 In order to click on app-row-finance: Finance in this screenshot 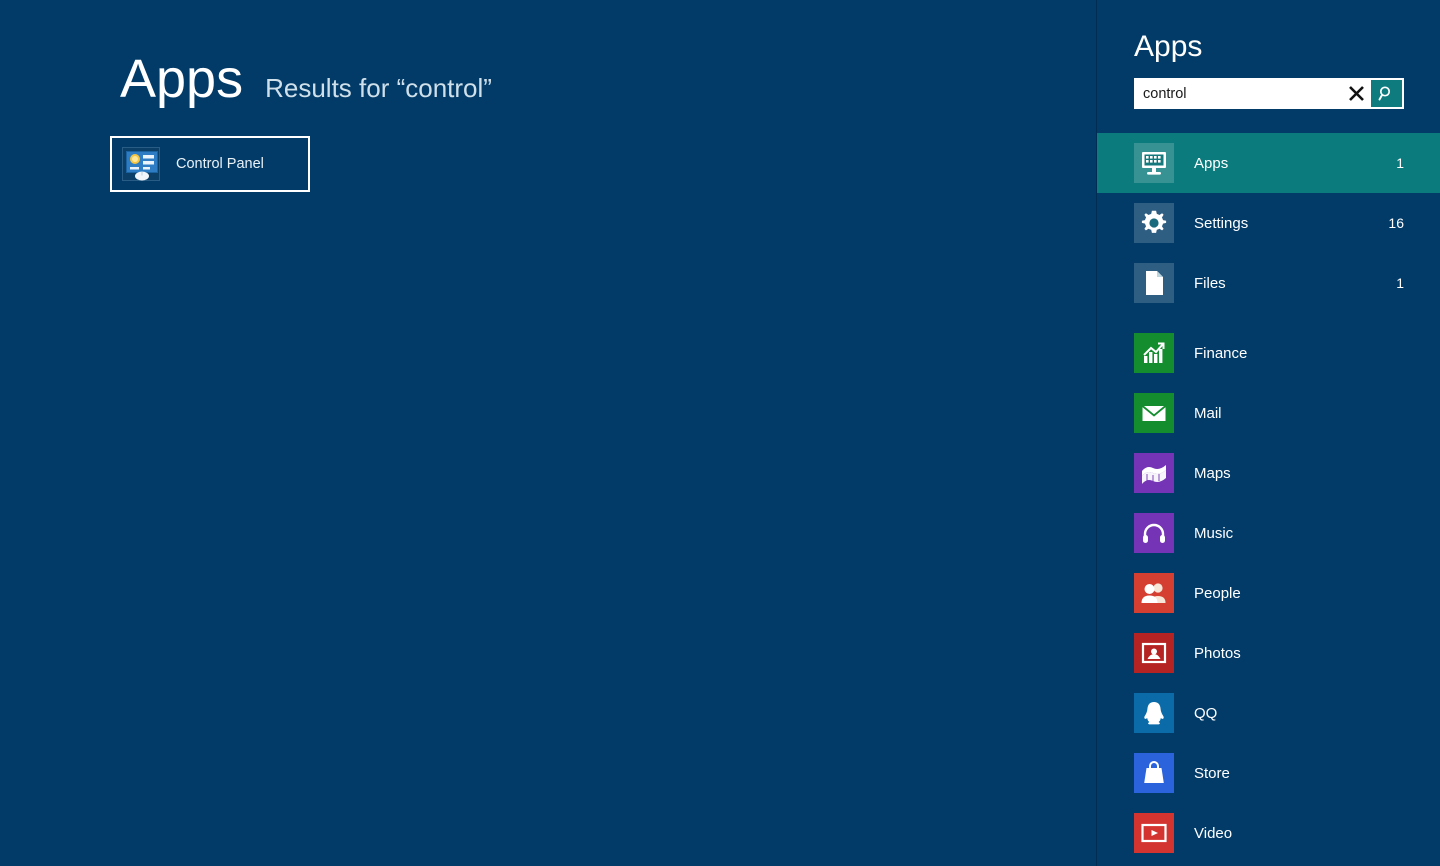, I will do `click(1268, 353)`.